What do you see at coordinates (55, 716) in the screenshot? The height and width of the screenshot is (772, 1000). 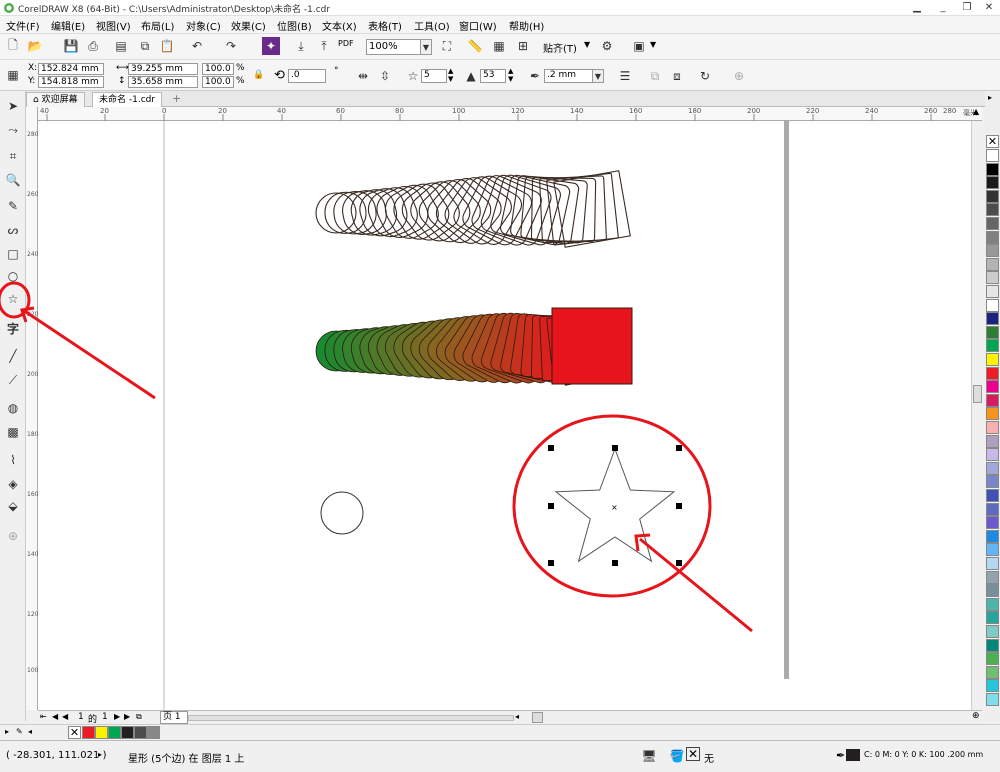 I see `prev-page-icon: ◀` at bounding box center [55, 716].